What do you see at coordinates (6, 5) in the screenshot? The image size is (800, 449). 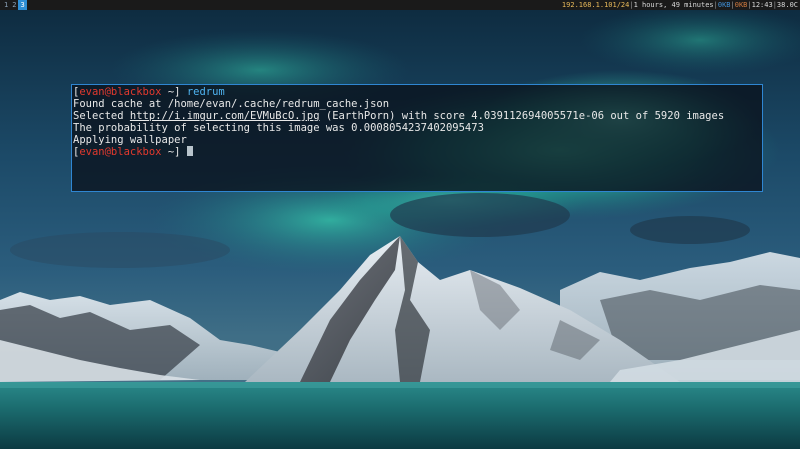 I see `workspace-1: 1` at bounding box center [6, 5].